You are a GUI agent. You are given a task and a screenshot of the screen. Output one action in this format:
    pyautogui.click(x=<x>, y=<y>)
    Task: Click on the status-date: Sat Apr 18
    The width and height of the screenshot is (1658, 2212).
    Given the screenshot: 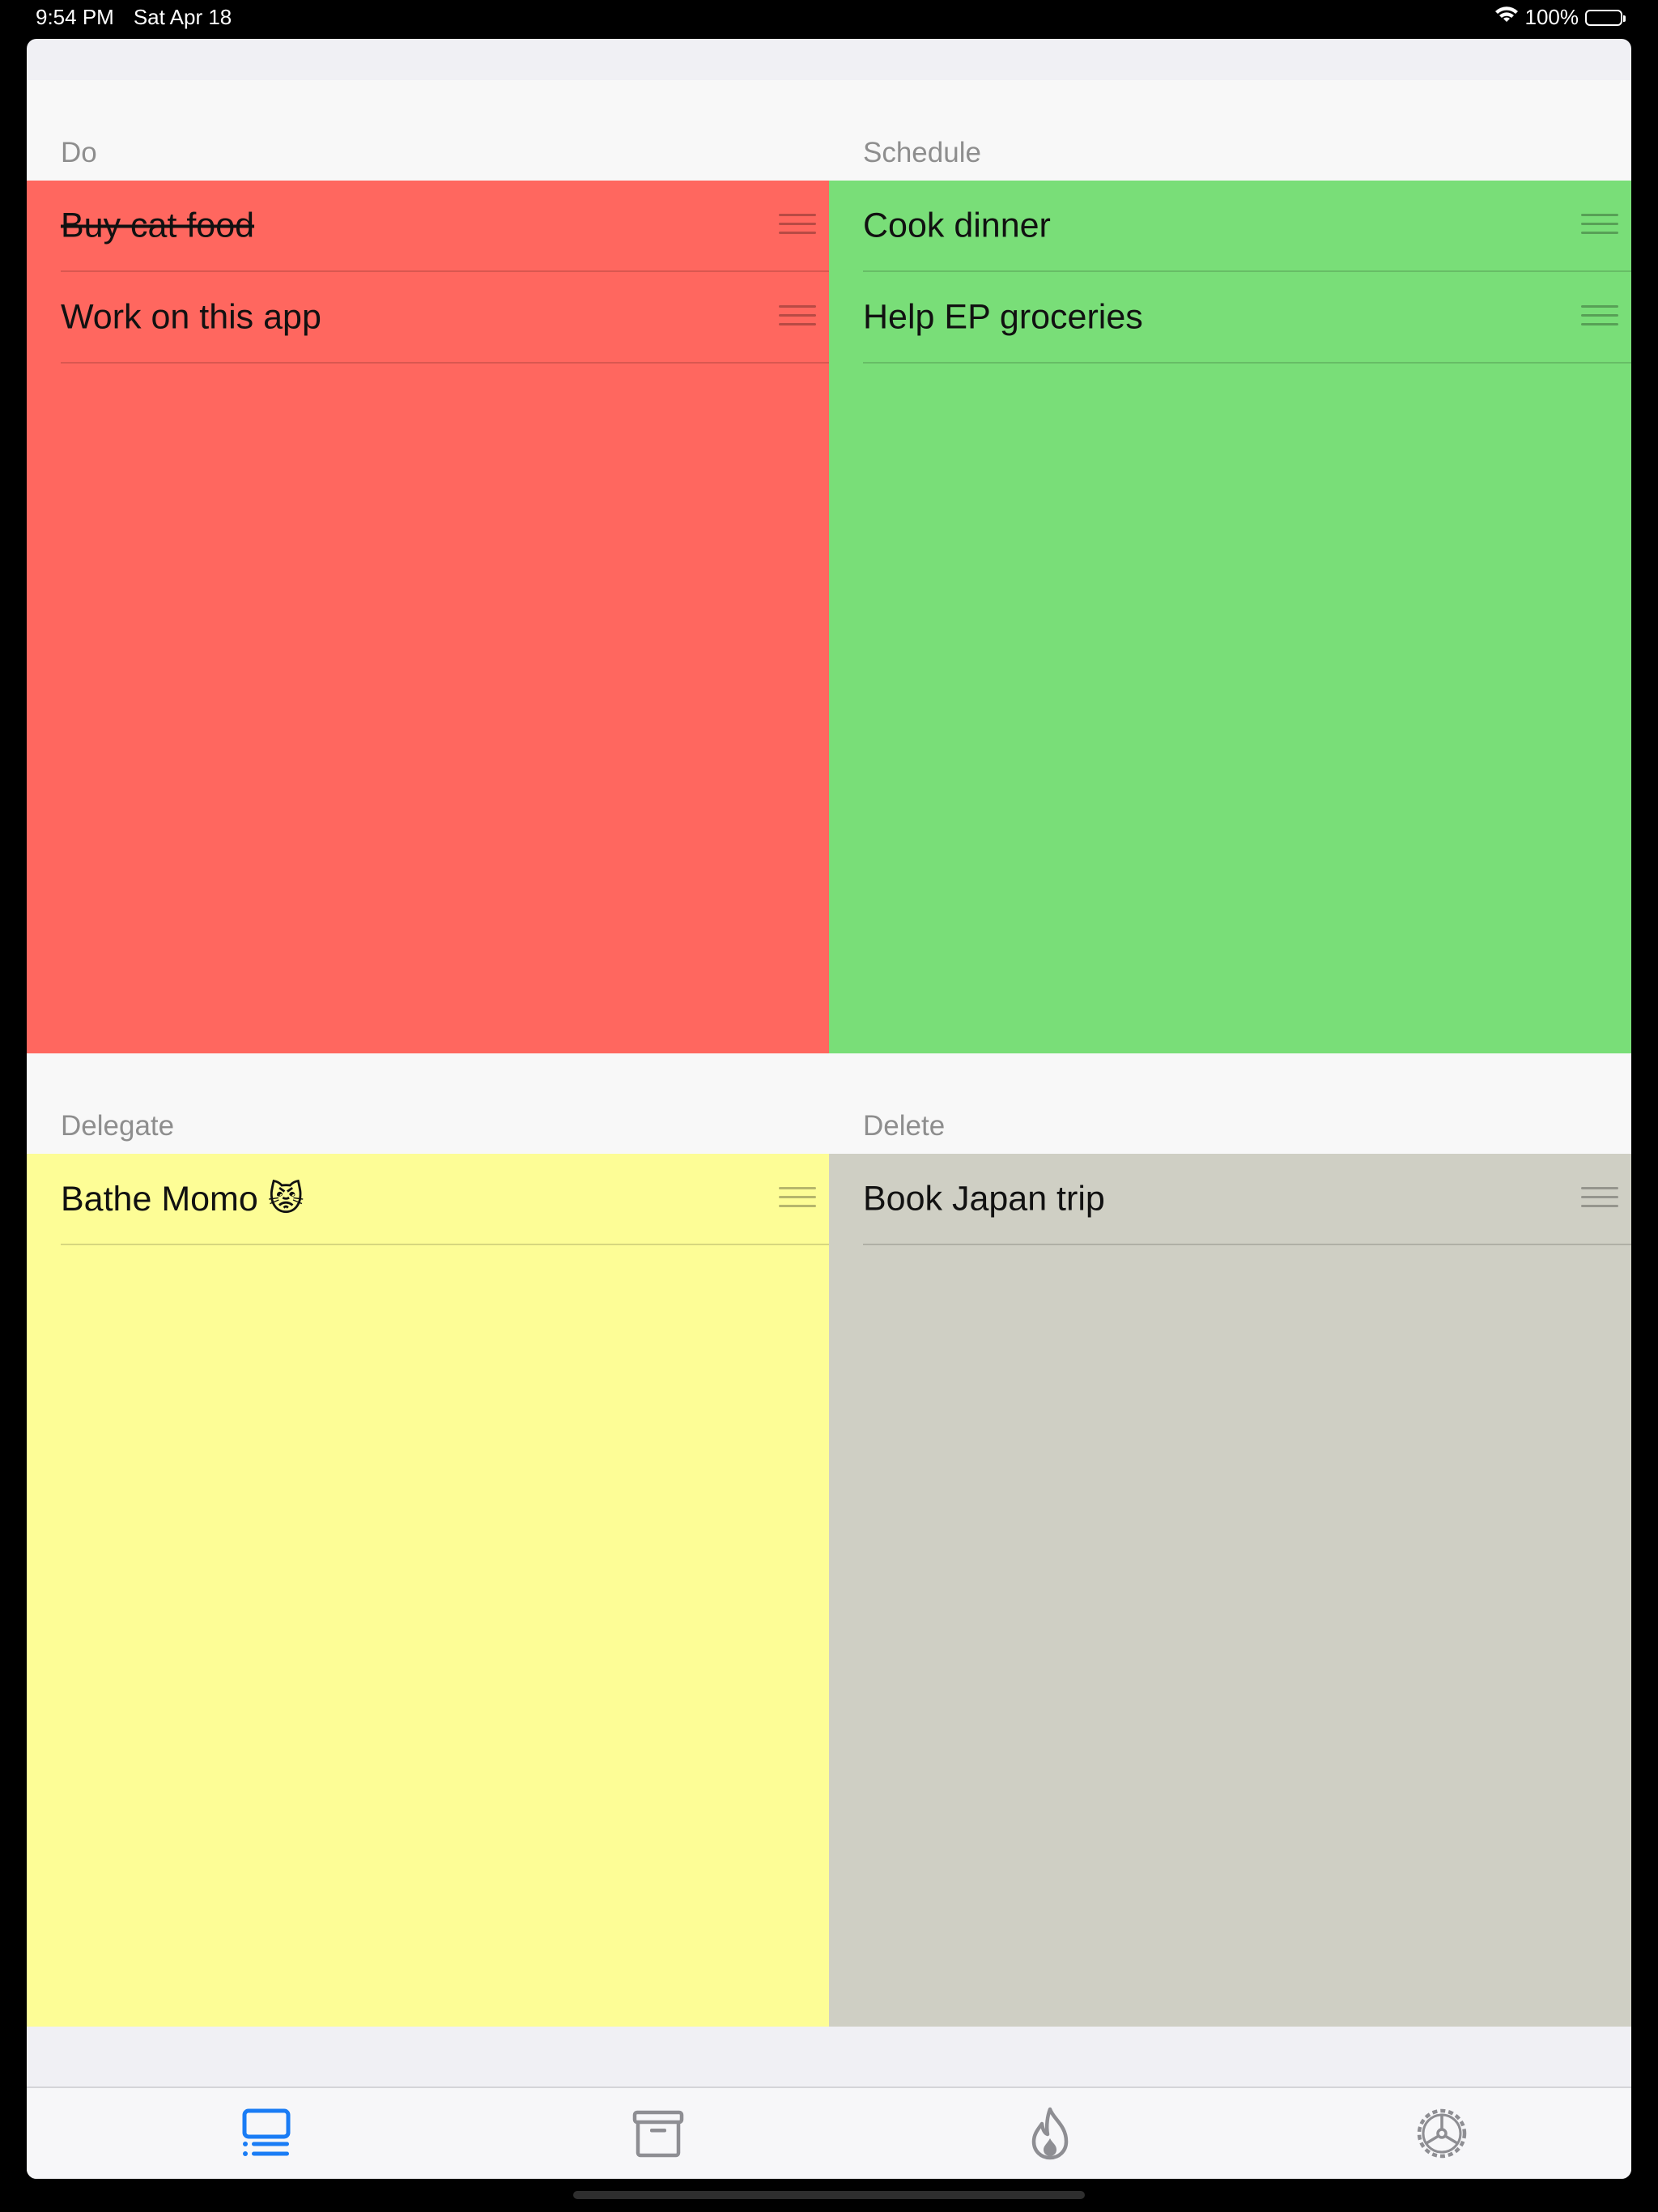 What is the action you would take?
    pyautogui.click(x=182, y=17)
    